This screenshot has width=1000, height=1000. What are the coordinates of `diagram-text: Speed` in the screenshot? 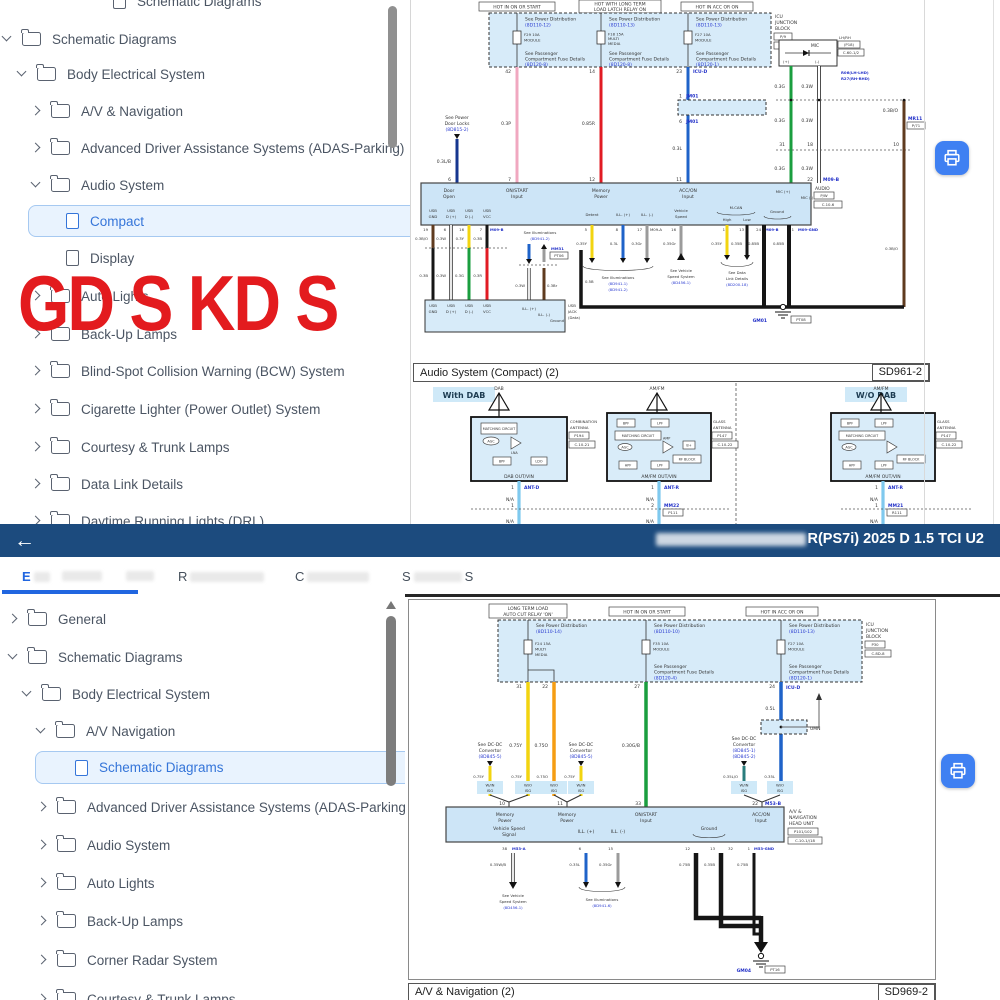 It's located at (681, 216).